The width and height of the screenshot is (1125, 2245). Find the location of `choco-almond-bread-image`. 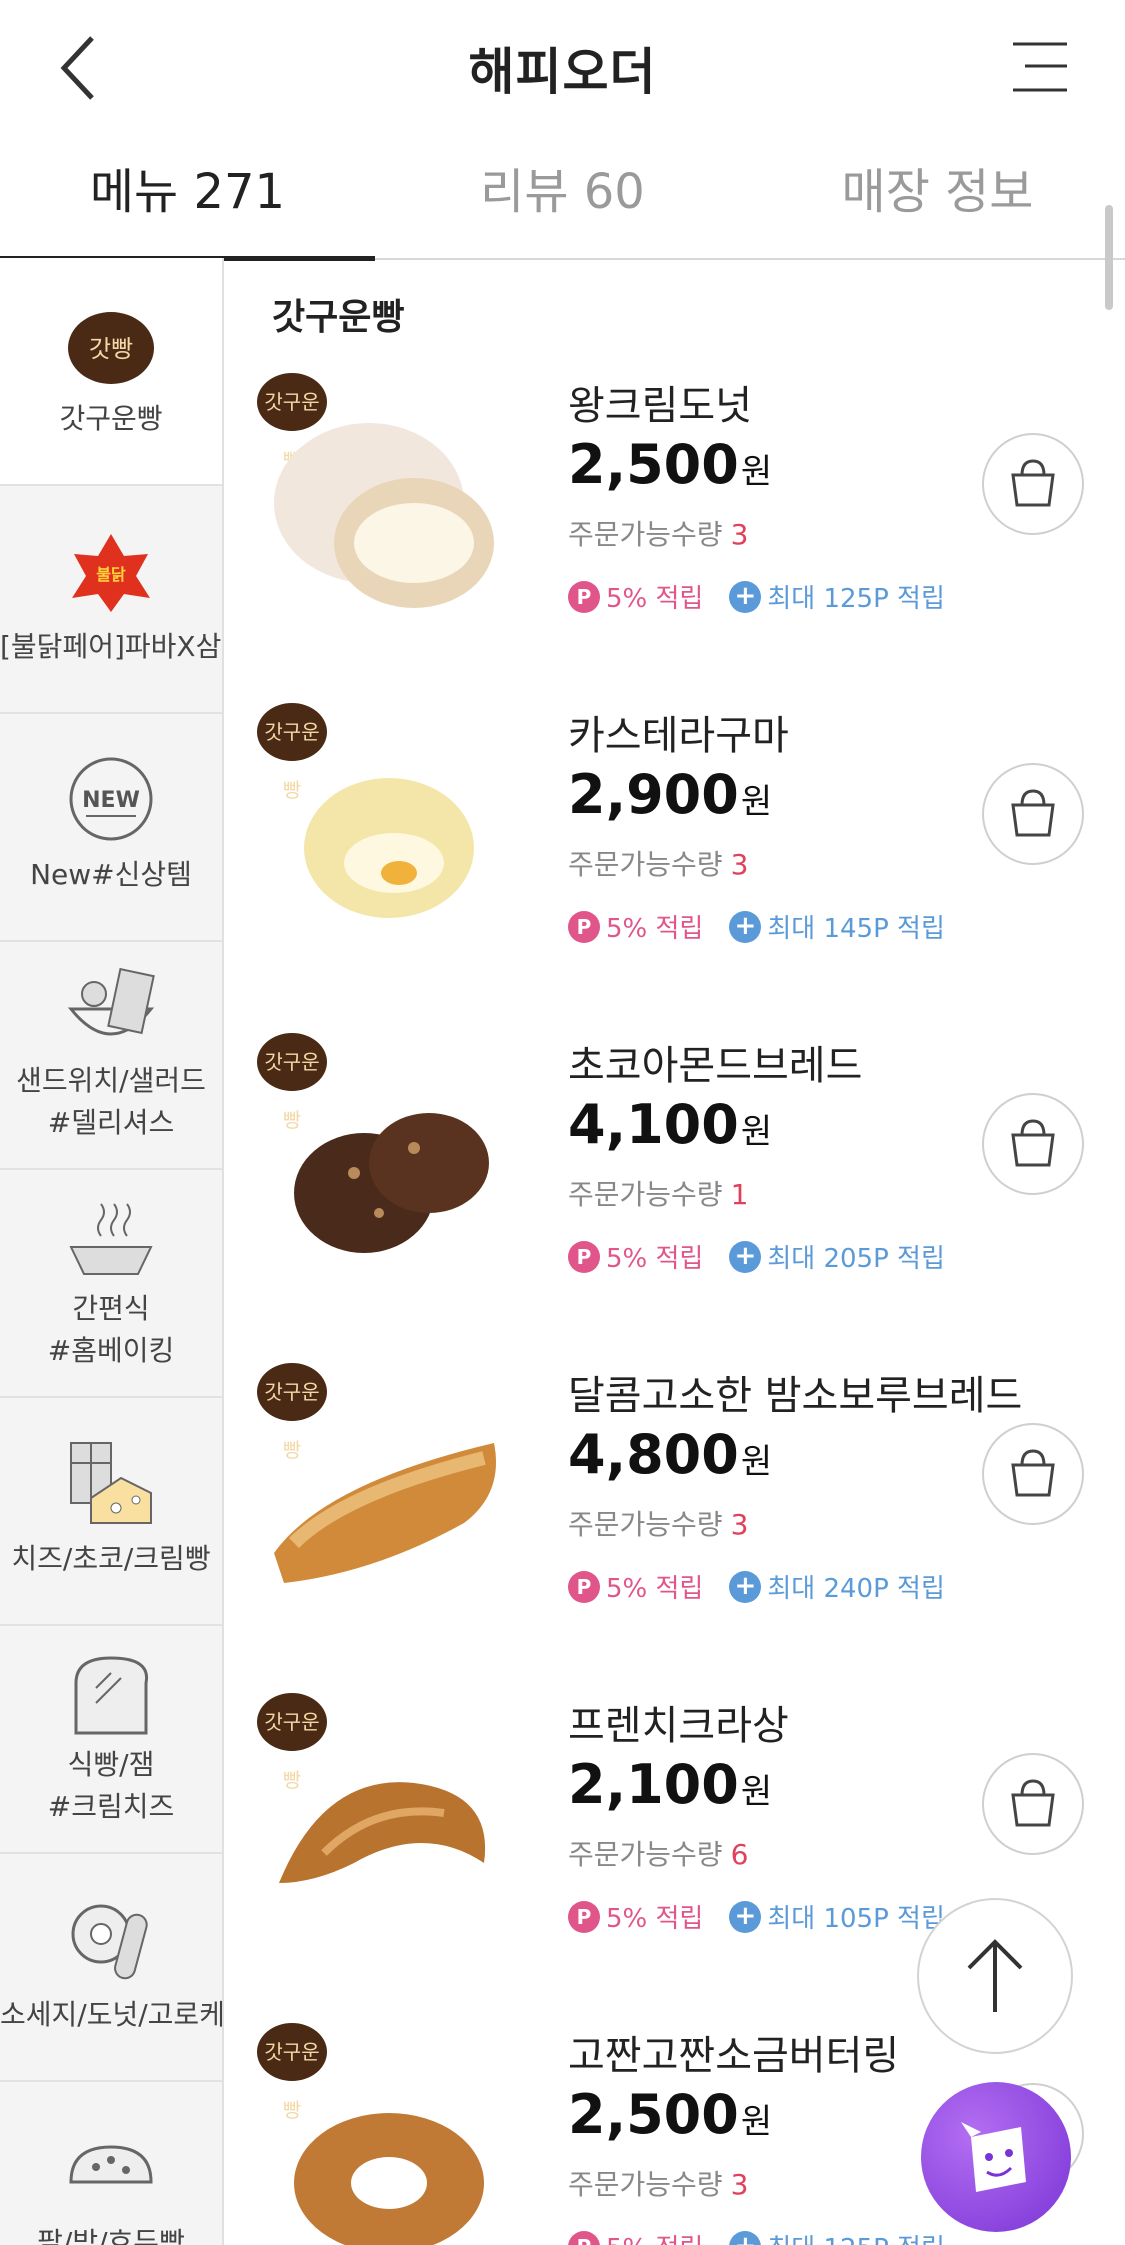

choco-almond-bread-image is located at coordinates (391, 1183).